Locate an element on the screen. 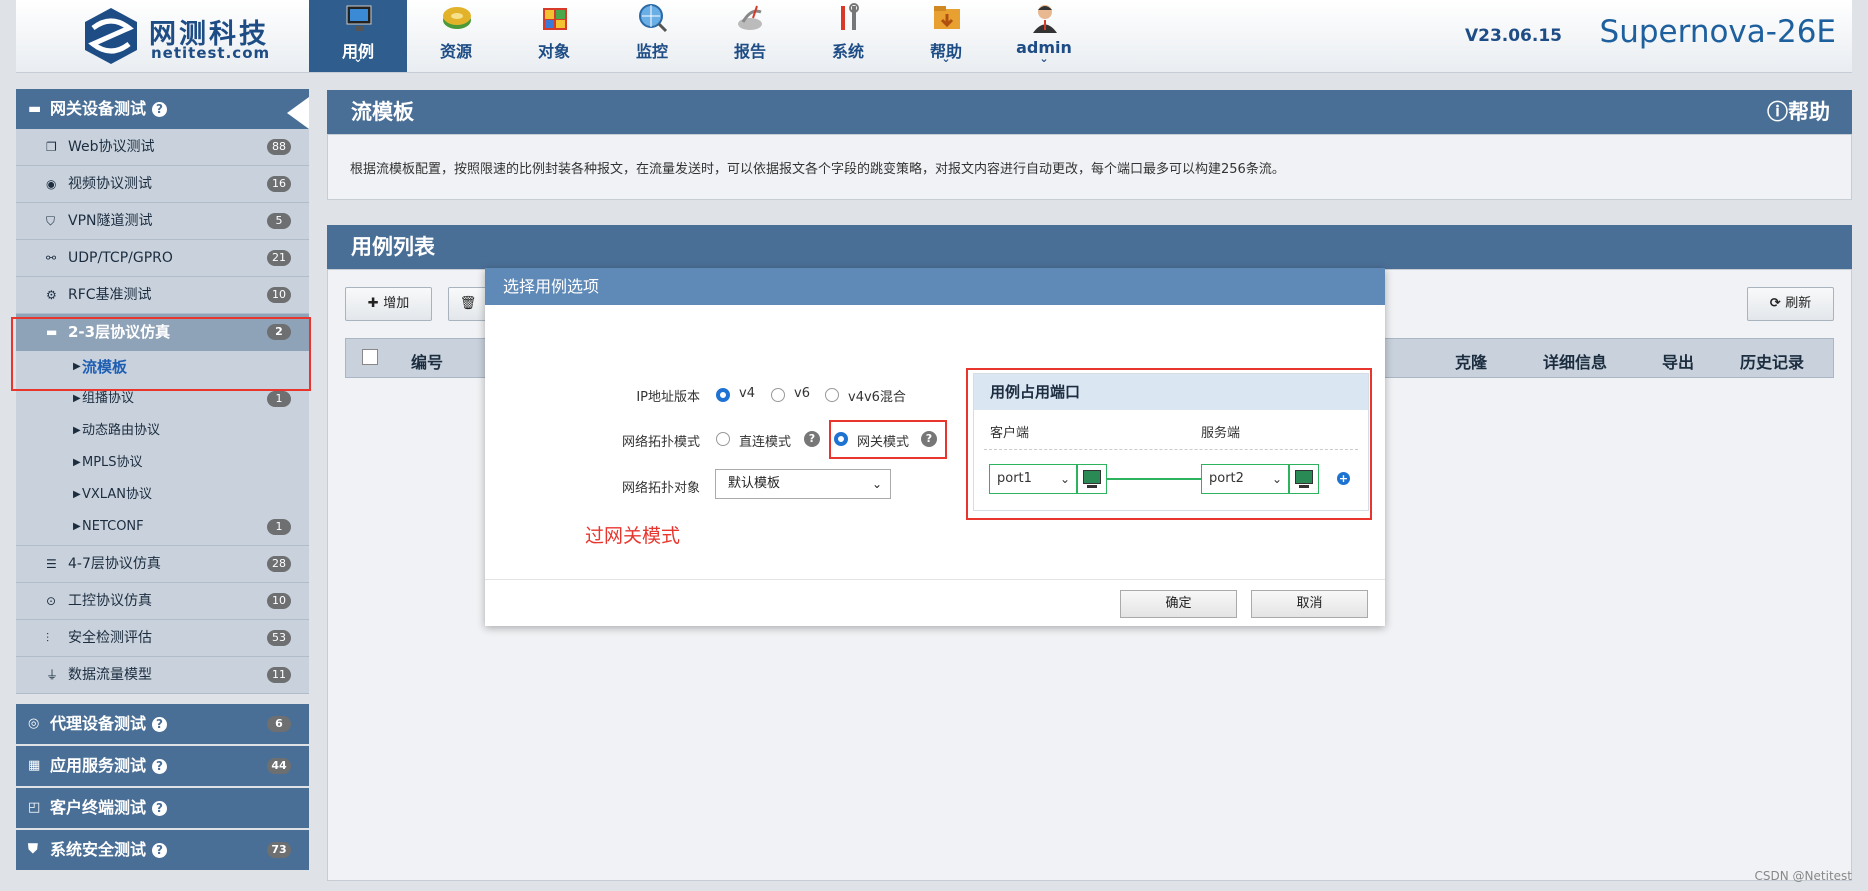 Image resolution: width=1868 pixels, height=891 pixels. column-header-id: 编号 is located at coordinates (427, 361).